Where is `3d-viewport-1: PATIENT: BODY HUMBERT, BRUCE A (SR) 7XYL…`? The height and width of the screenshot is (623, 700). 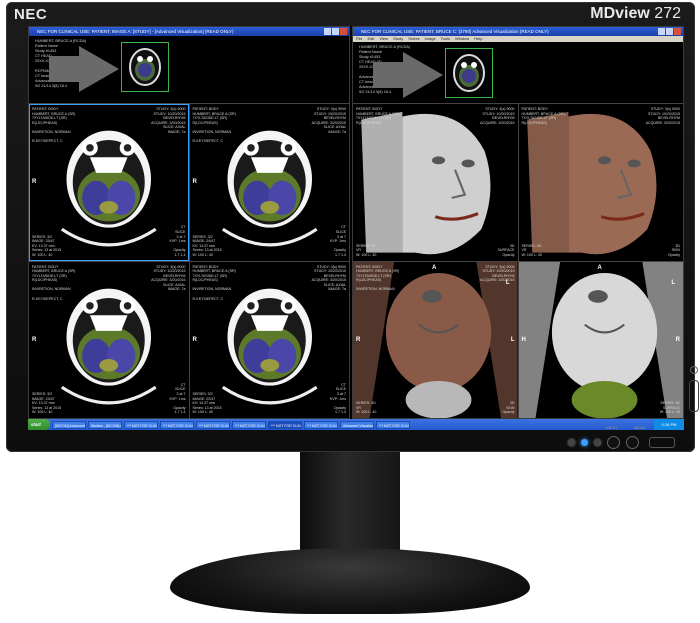
3d-viewport-1: PATIENT: BODY HUMBERT, BRUCE A (SR) 7XYL… is located at coordinates (435, 182).